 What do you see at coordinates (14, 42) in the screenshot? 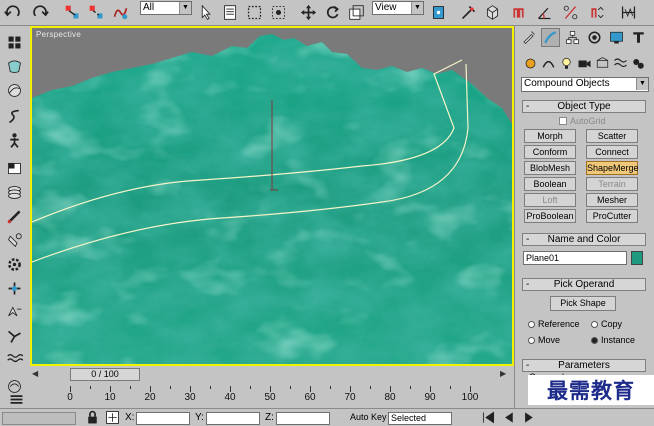
I see `create-box-icon` at bounding box center [14, 42].